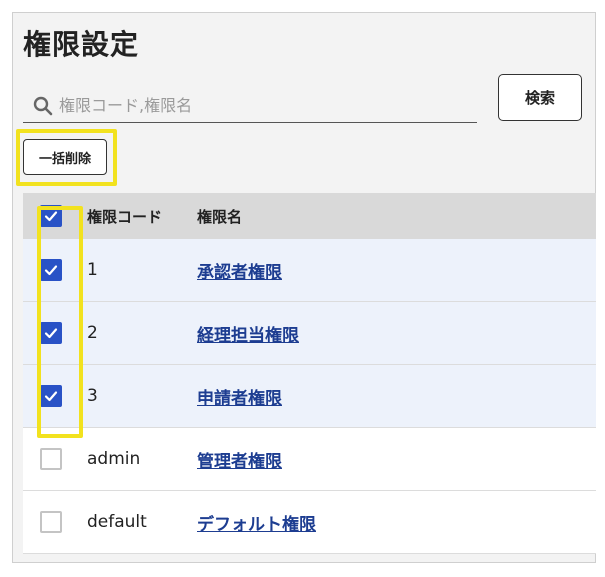 Image resolution: width=605 pixels, height=577 pixels. I want to click on row-code: 2, so click(92, 333).